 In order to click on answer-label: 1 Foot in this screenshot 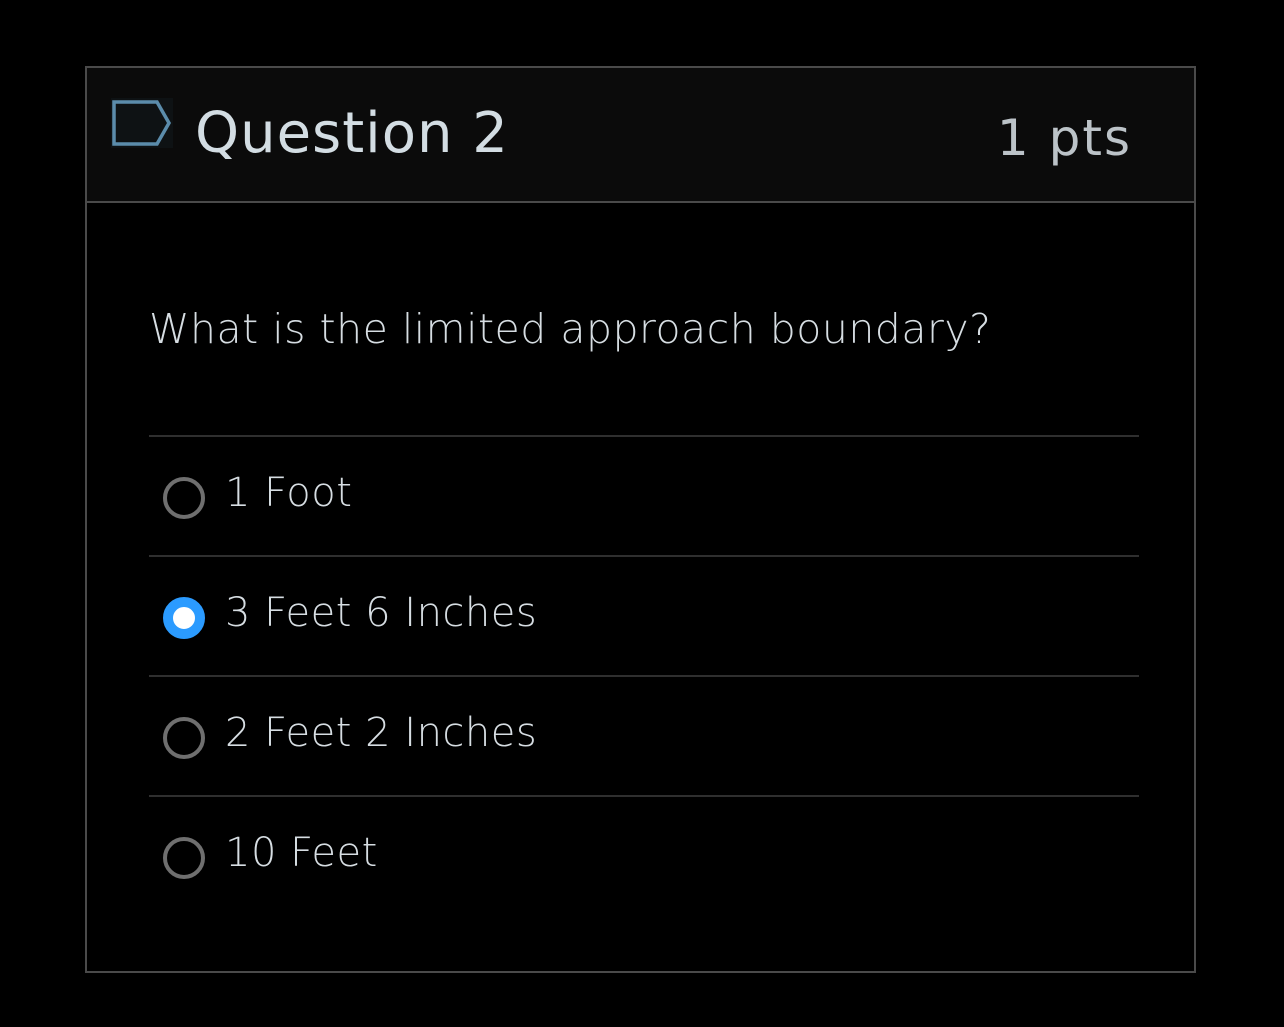, I will do `click(289, 493)`.